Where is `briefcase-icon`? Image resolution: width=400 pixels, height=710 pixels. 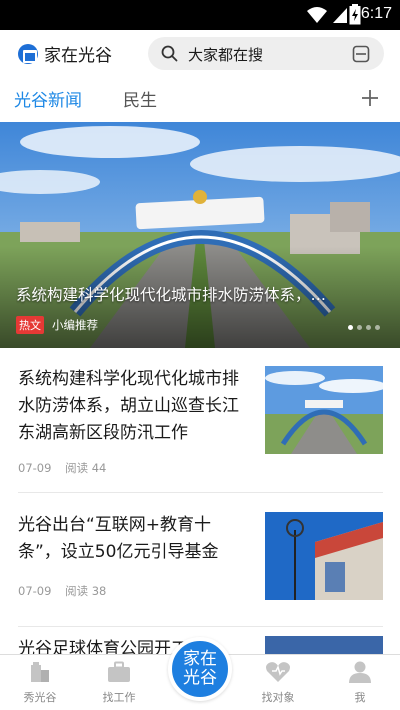 briefcase-icon is located at coordinates (119, 671).